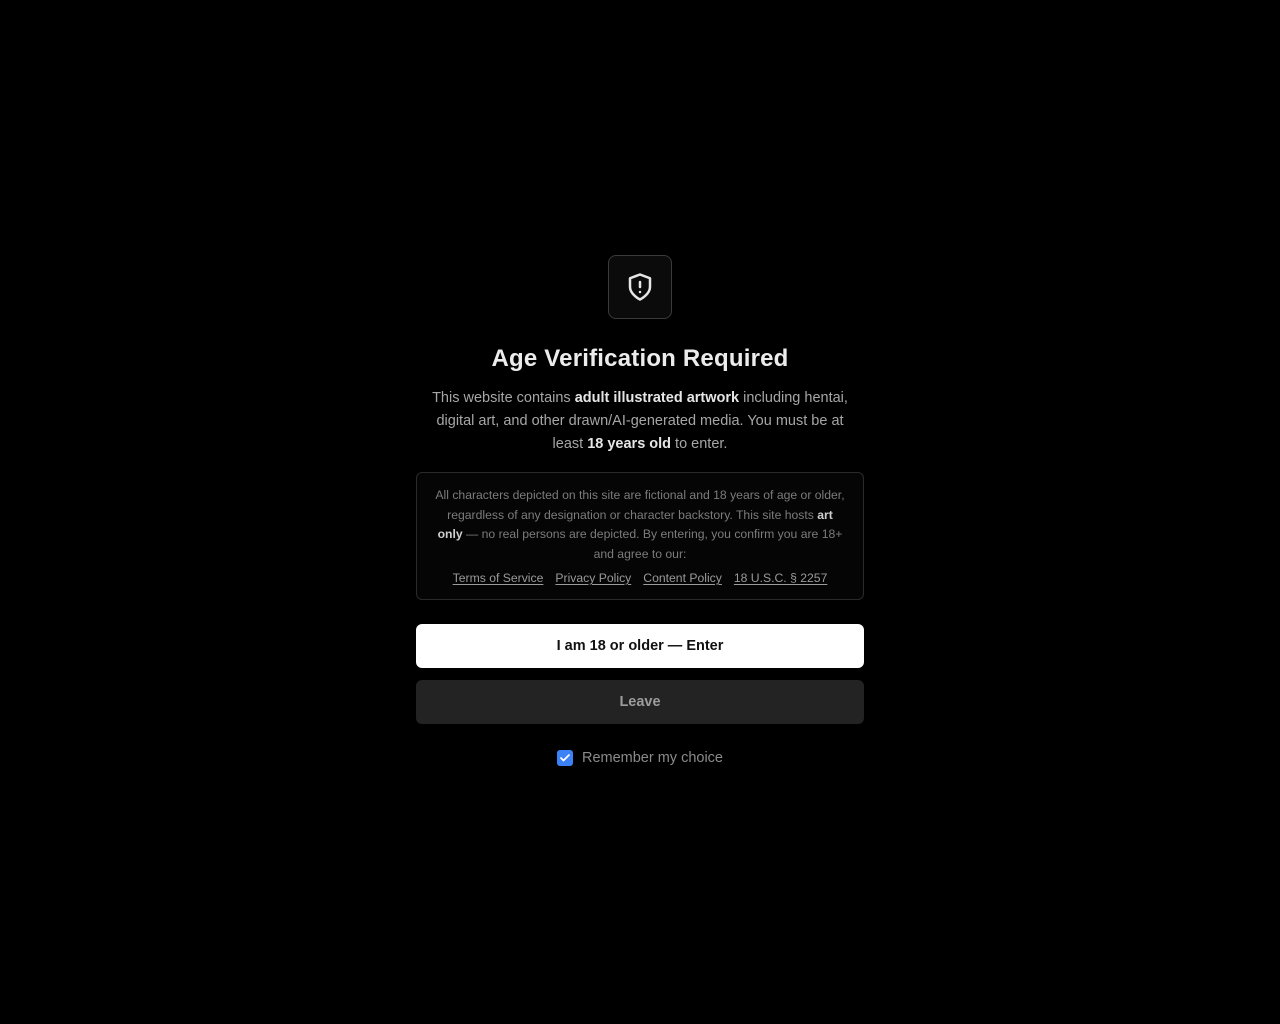  I want to click on dialog-title: Age Verification Required, so click(640, 358).